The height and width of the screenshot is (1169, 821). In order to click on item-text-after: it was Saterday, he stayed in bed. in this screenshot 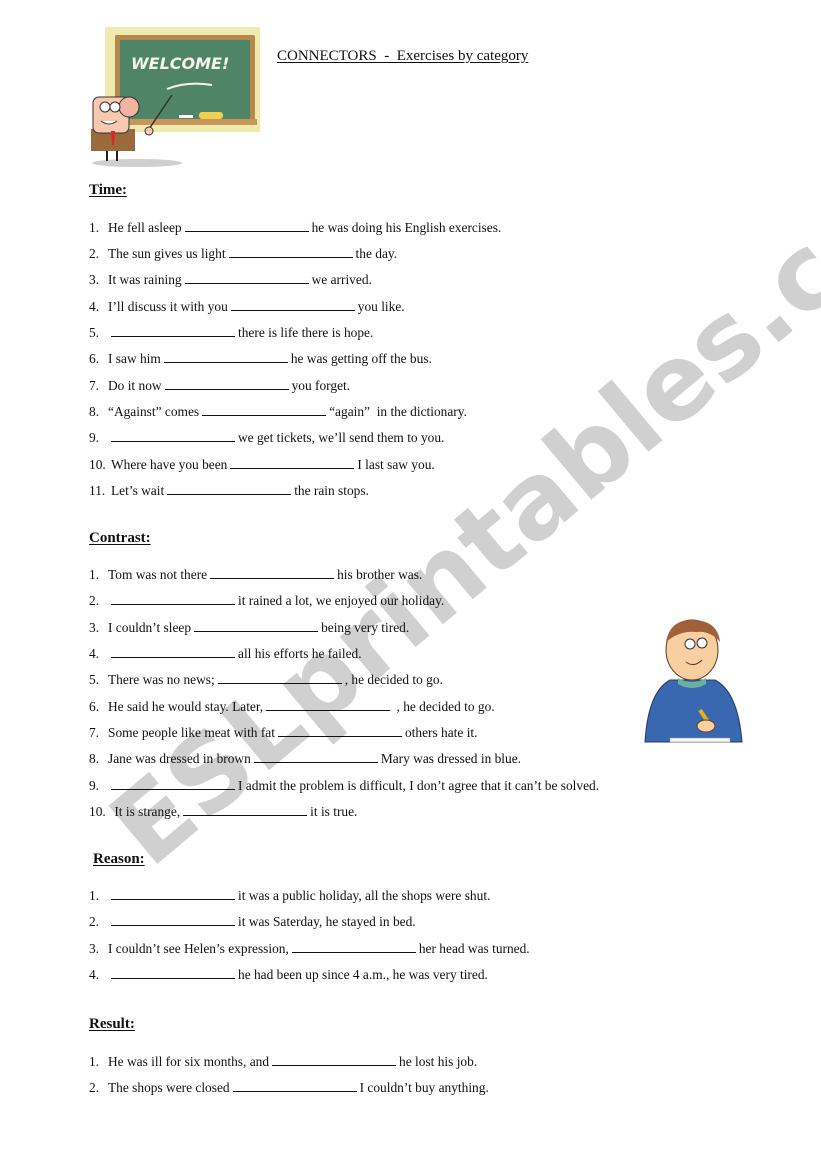, I will do `click(327, 921)`.